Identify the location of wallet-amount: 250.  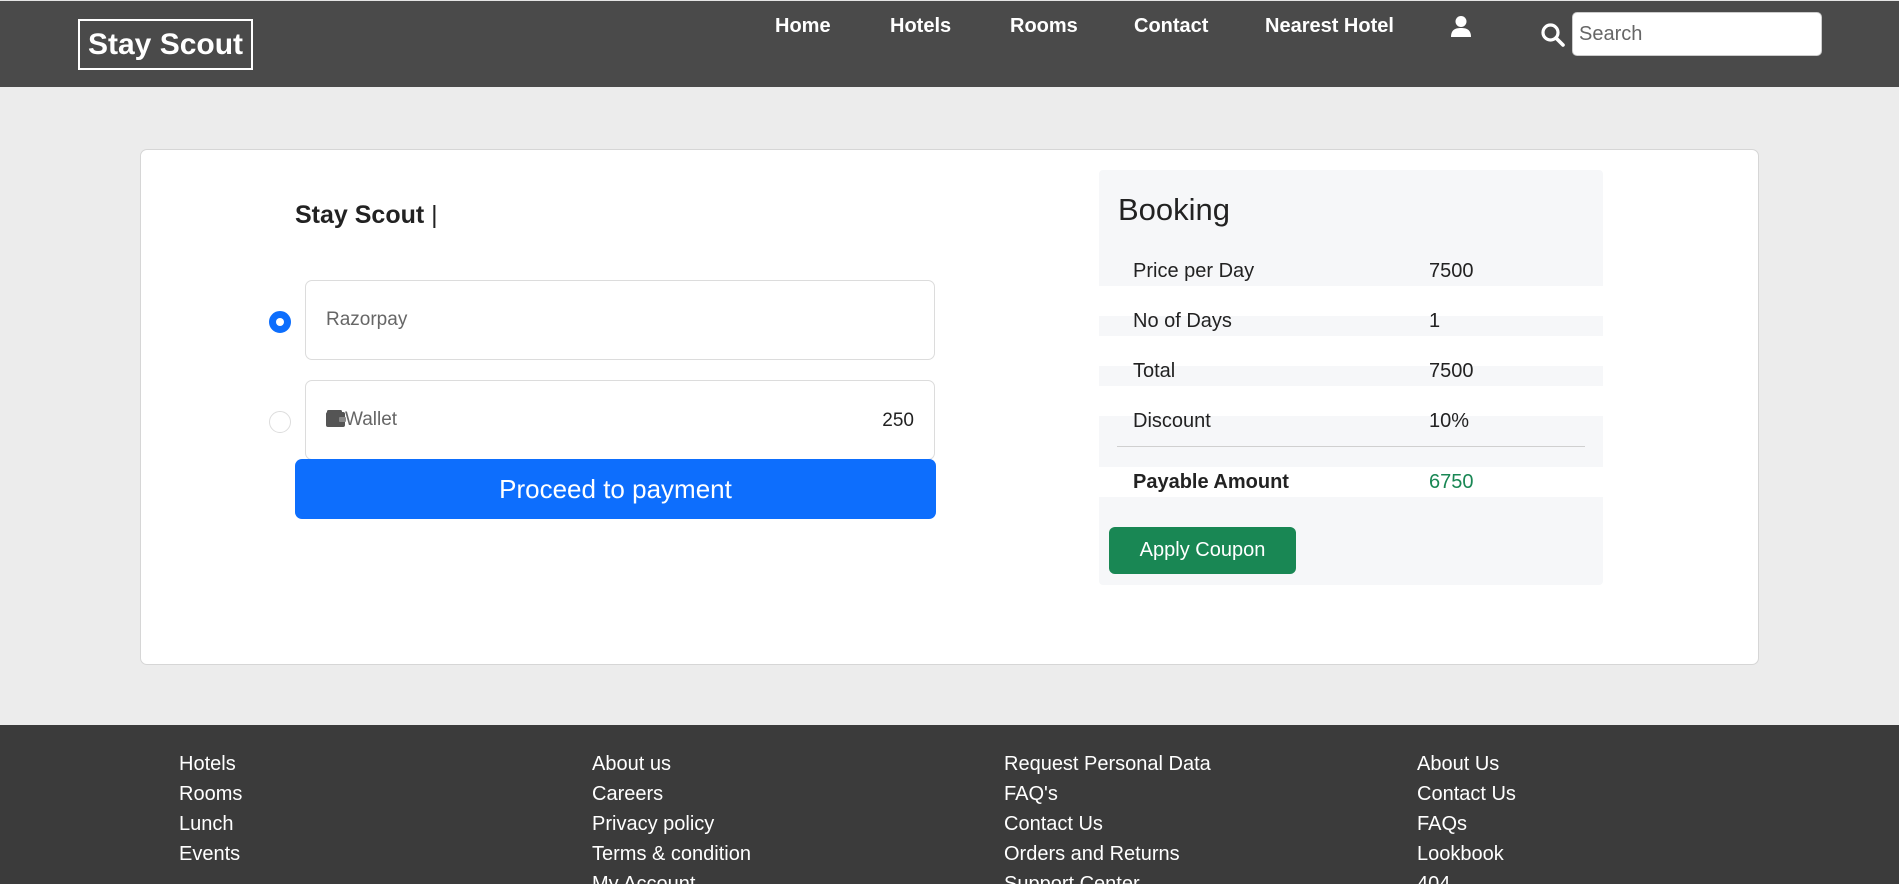
(898, 420).